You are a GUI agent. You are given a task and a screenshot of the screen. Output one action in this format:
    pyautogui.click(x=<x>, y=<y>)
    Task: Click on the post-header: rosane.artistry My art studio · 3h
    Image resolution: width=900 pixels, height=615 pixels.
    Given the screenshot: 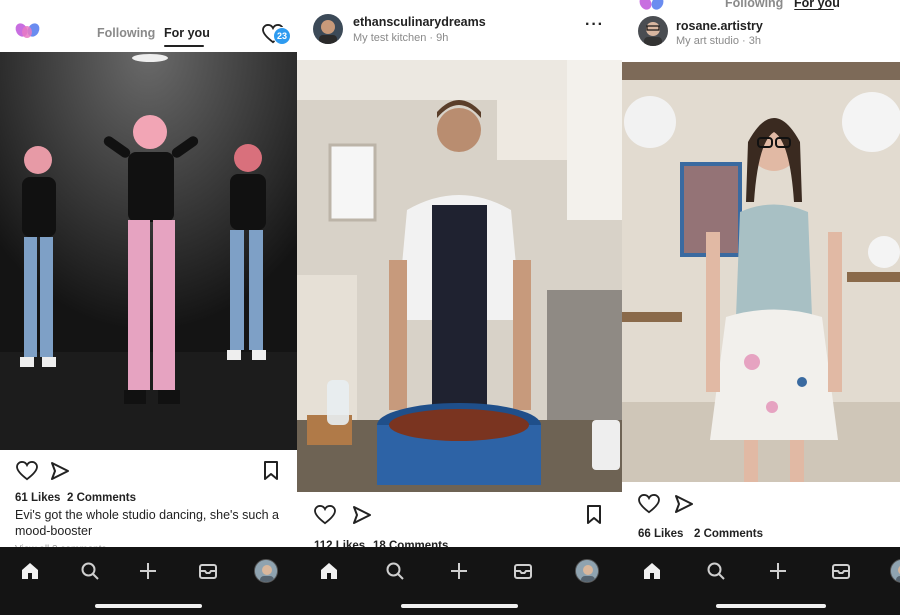 What is the action you would take?
    pyautogui.click(x=761, y=35)
    